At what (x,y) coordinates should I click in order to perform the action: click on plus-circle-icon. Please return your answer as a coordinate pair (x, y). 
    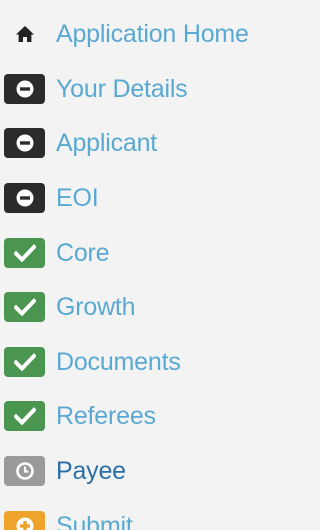
    Looking at the image, I should click on (24, 520).